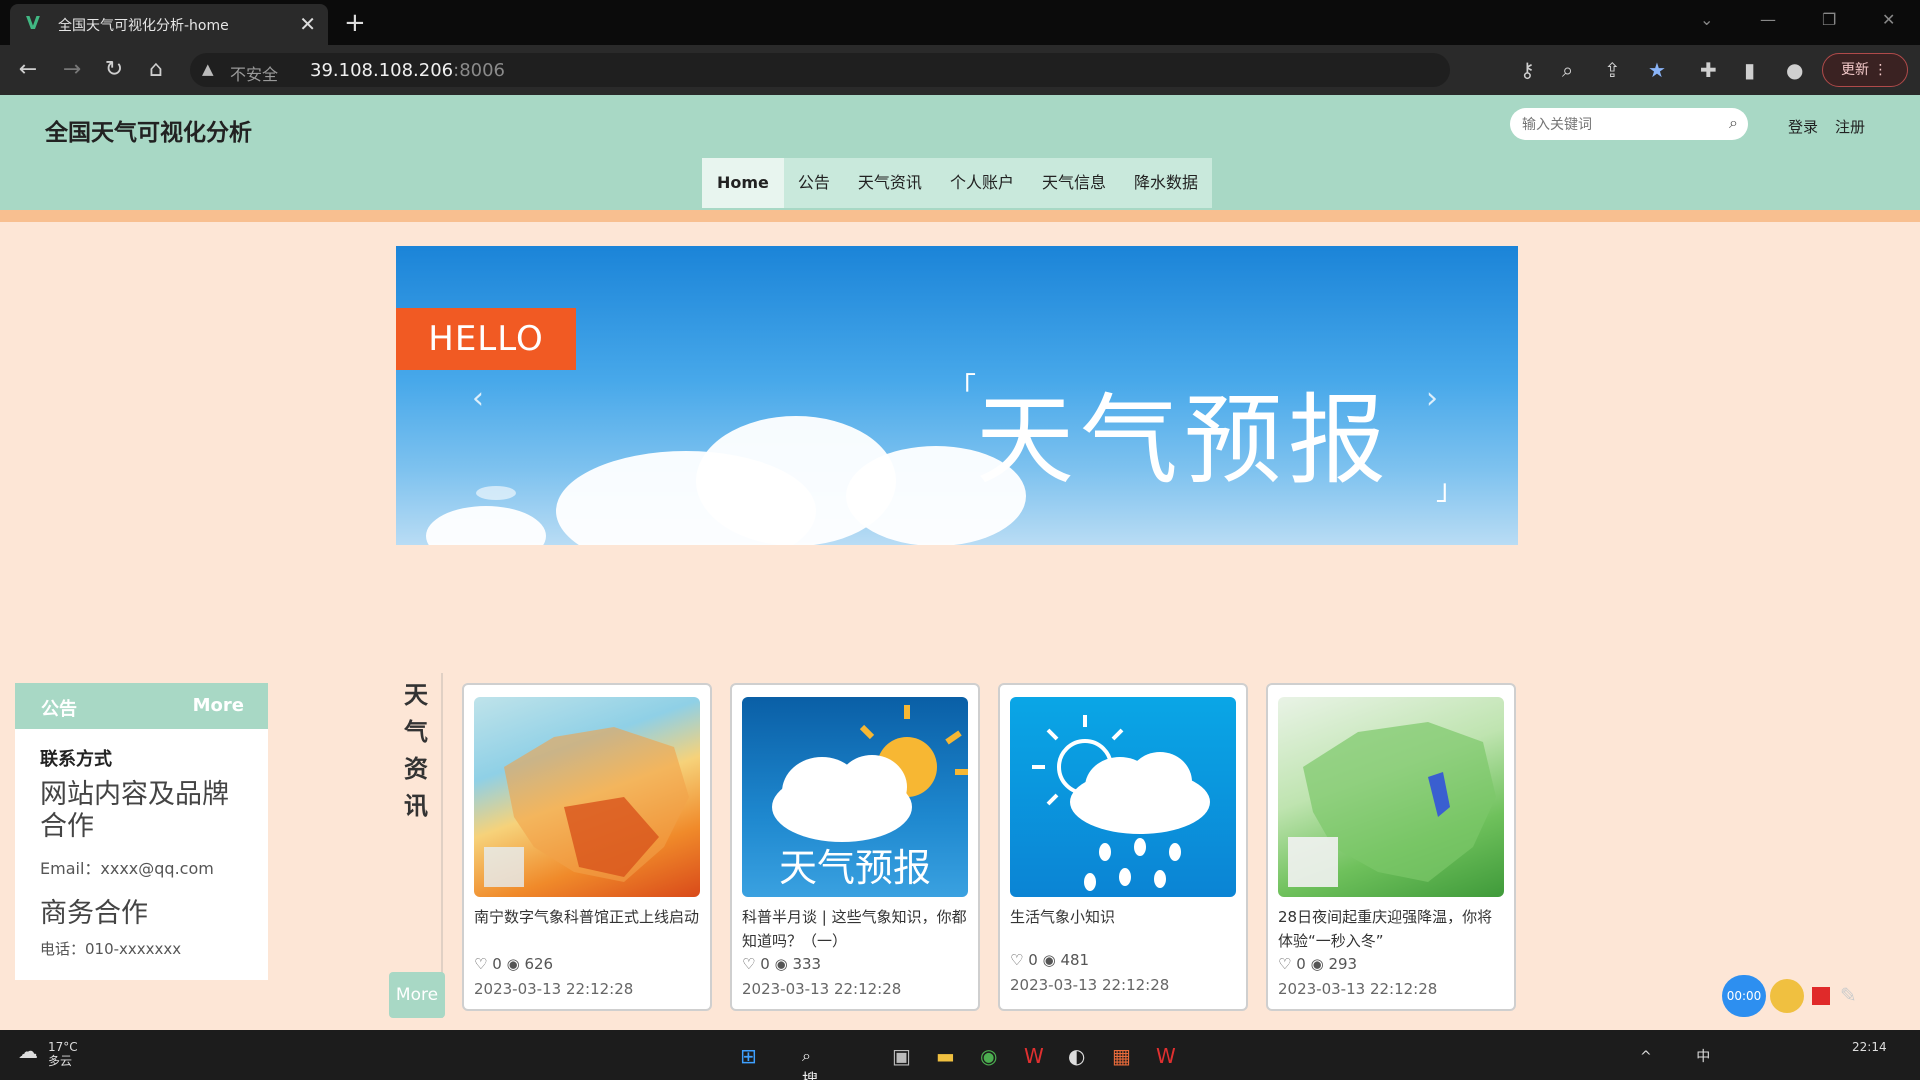 The height and width of the screenshot is (1080, 1920). I want to click on login-link: 登录, so click(1803, 126).